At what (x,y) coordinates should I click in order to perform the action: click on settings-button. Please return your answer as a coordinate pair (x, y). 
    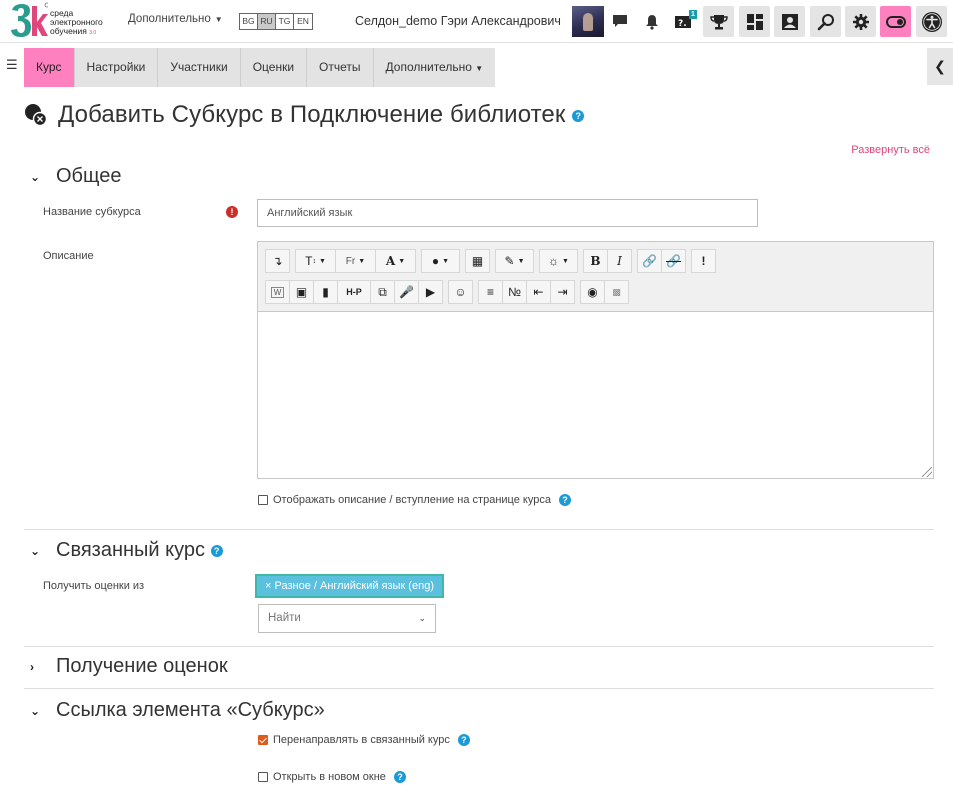
    Looking at the image, I should click on (860, 21).